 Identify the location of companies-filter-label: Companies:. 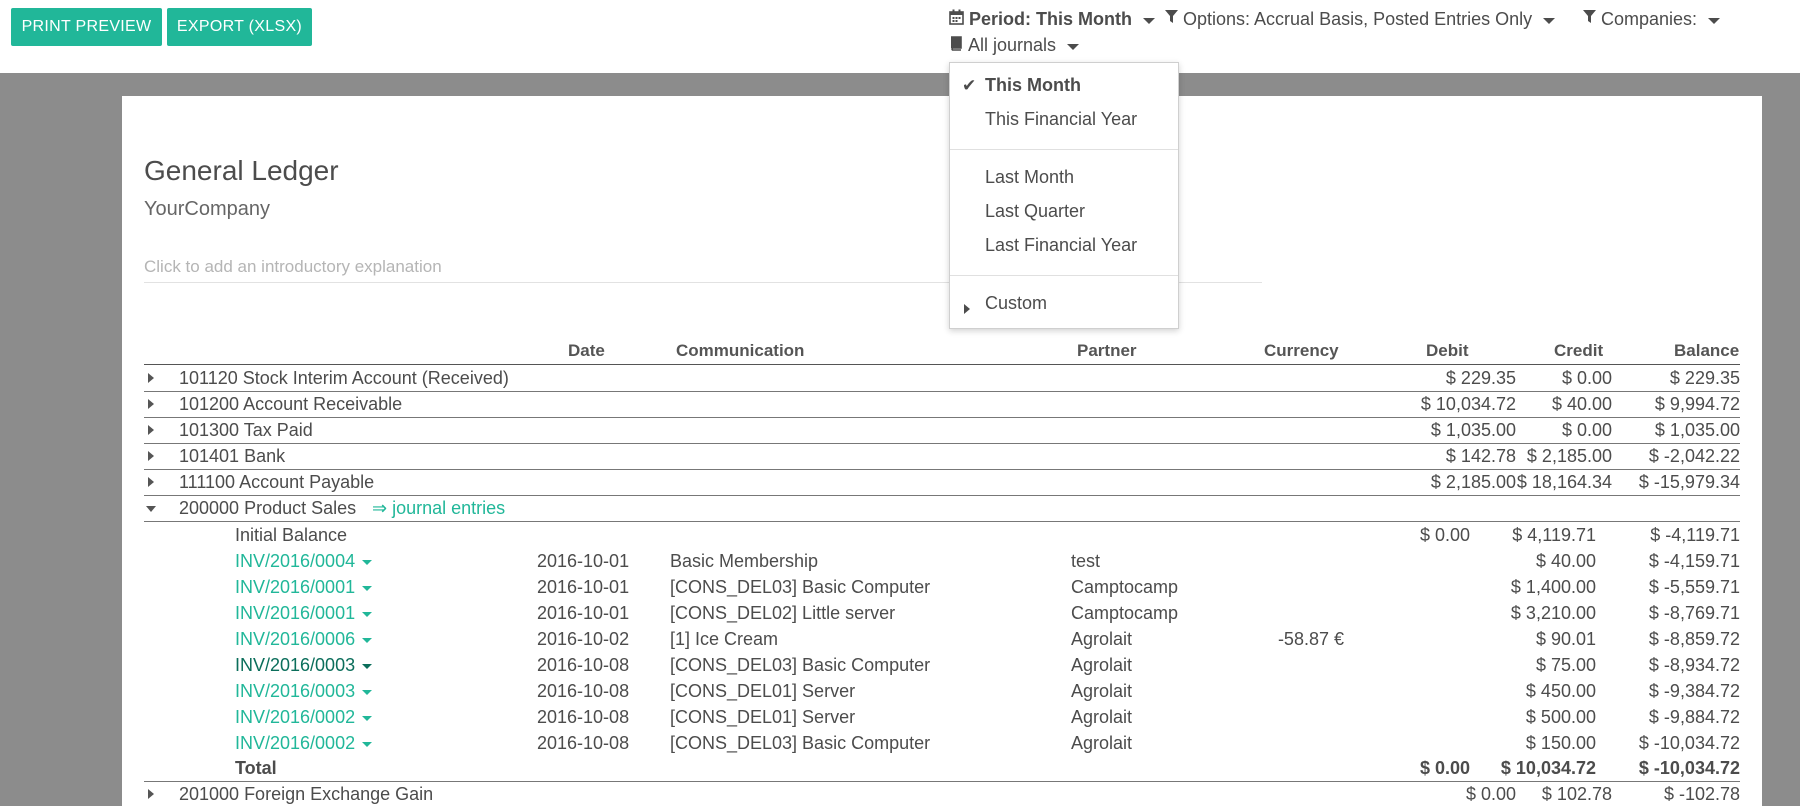
(1649, 19).